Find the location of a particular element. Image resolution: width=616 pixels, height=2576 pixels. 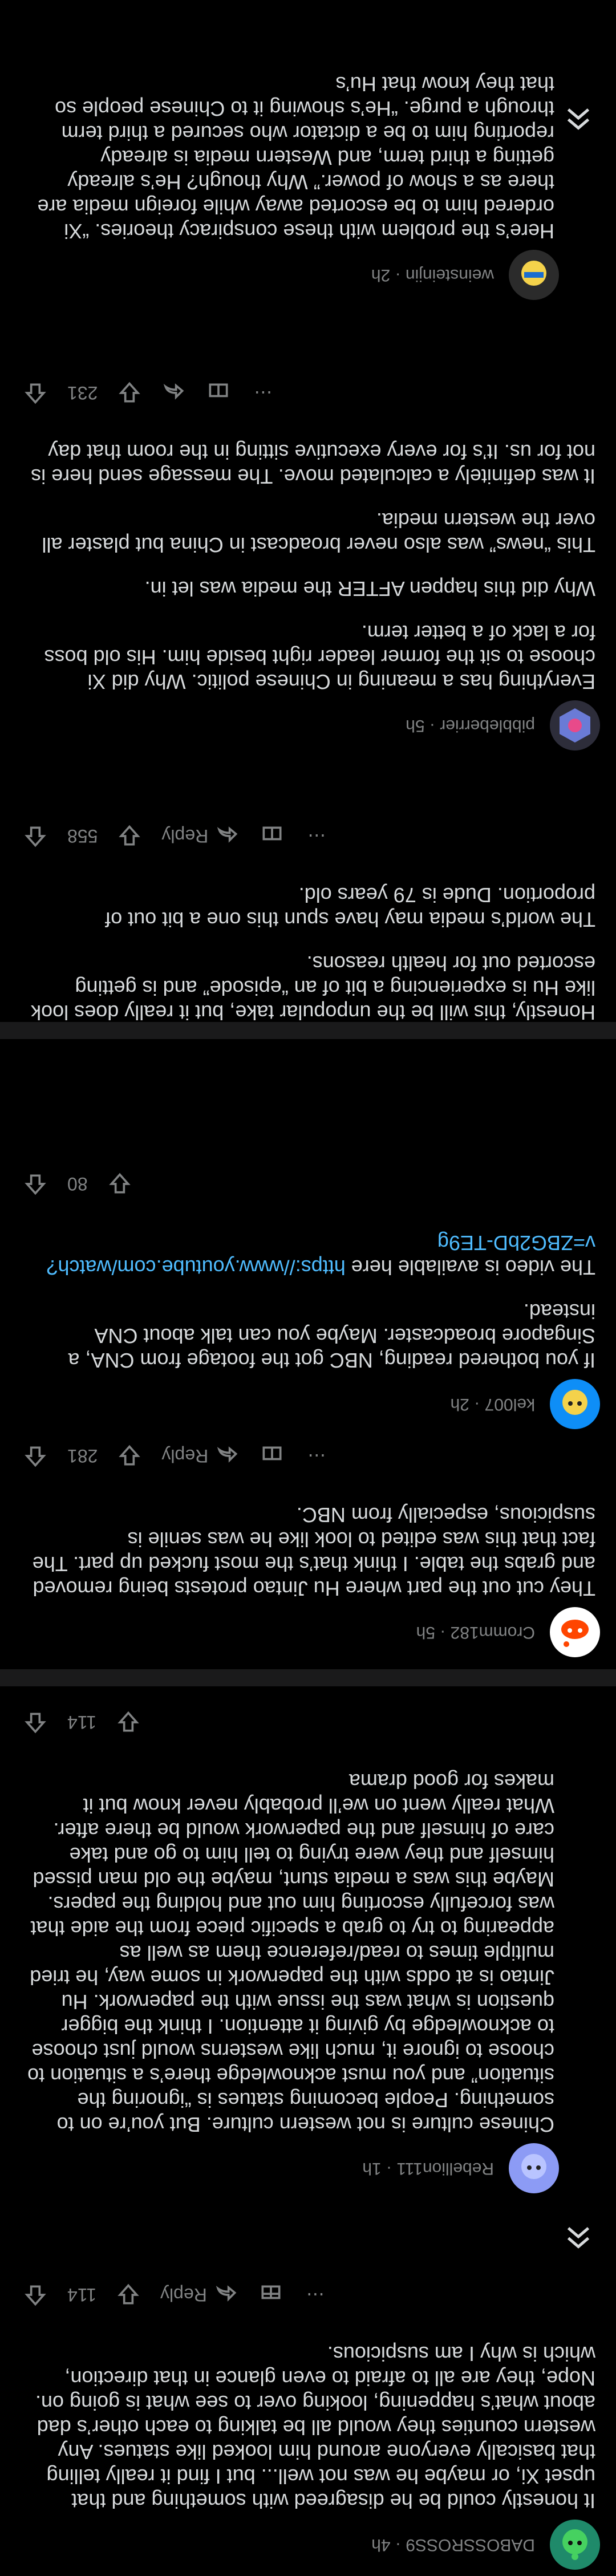

comment-actions: ⋯ Reply 114 is located at coordinates (308, 2295).